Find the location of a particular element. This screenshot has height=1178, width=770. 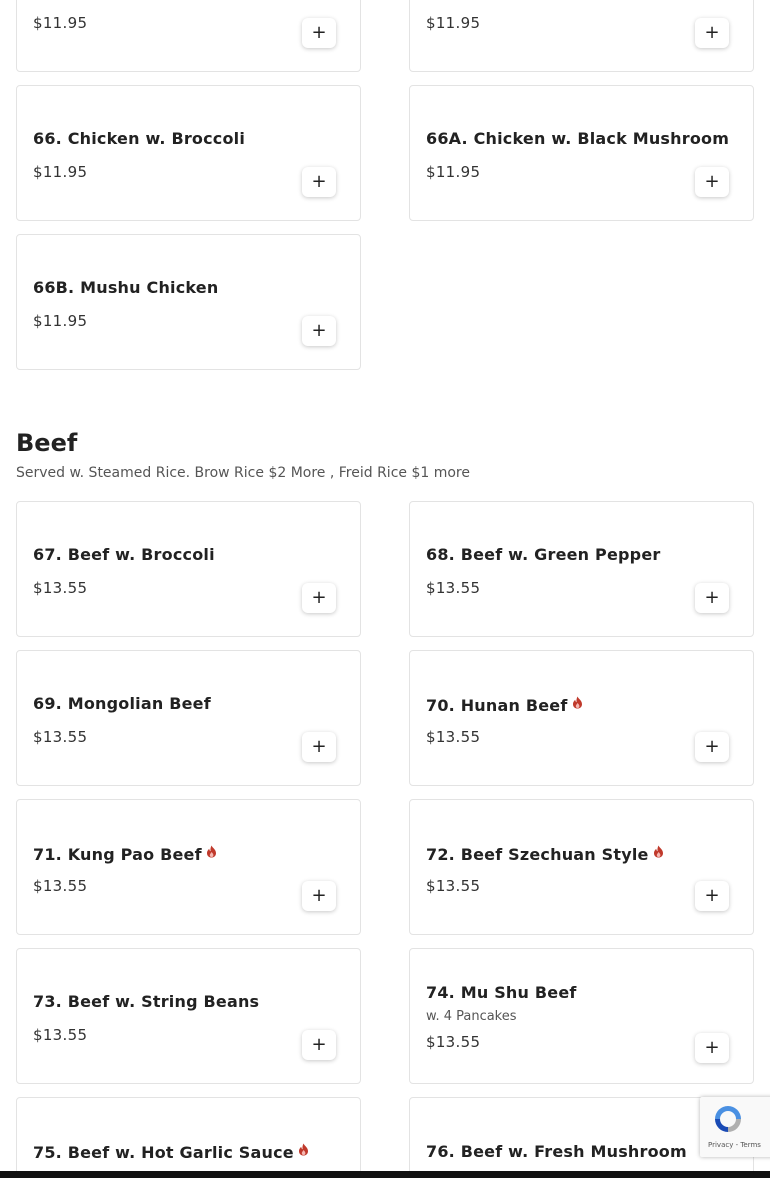

item-name: 74. Mu Shu Beef is located at coordinates (501, 992).